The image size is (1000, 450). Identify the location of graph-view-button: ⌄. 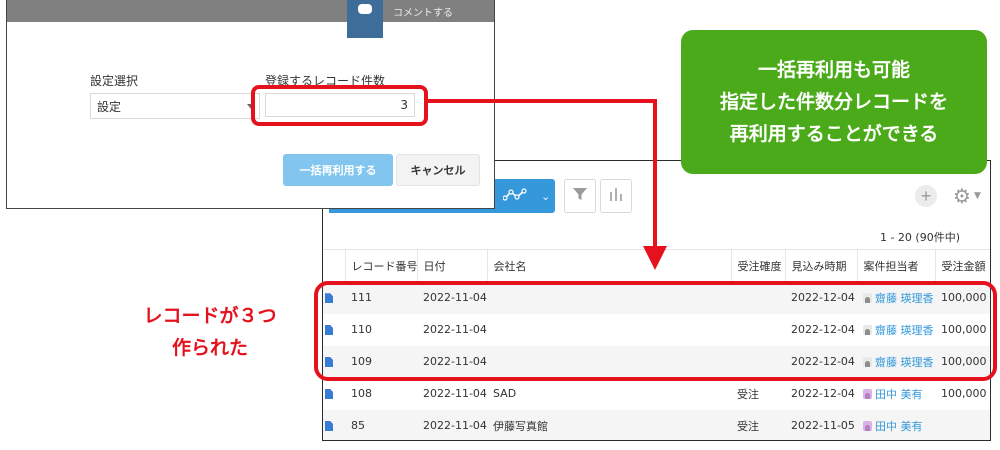
(524, 196).